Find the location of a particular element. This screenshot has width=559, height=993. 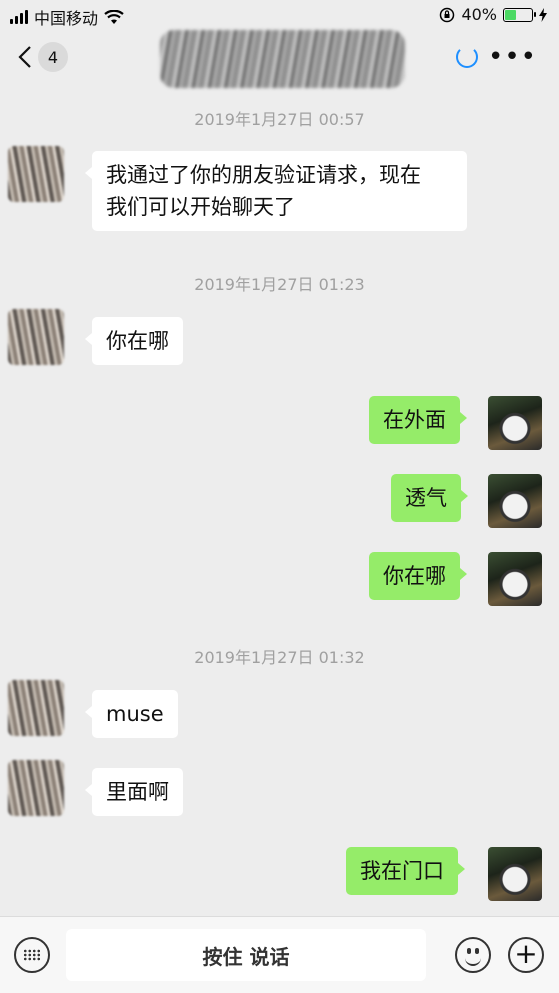

status-left: 中国移动 is located at coordinates (67, 17).